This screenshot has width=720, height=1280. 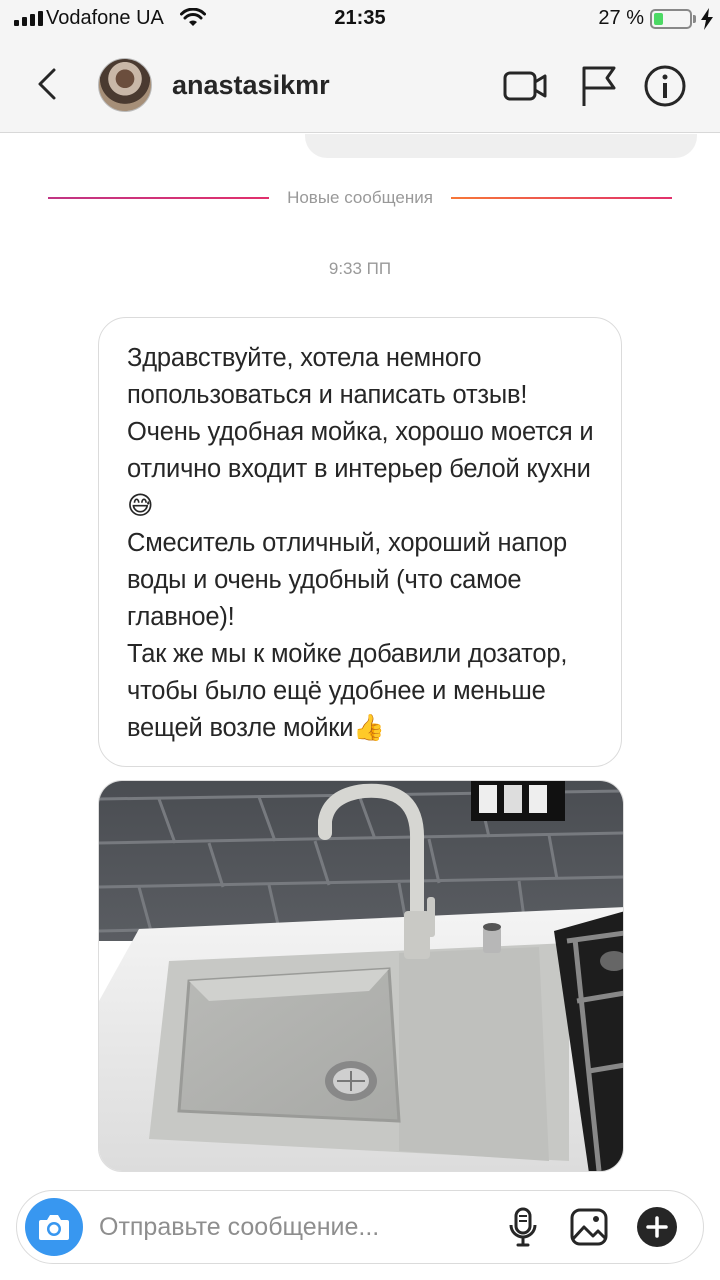 What do you see at coordinates (658, 19) in the screenshot?
I see `battery-level-fill` at bounding box center [658, 19].